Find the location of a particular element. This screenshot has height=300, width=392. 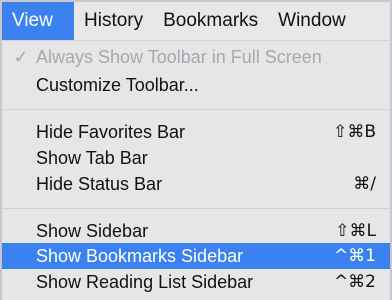

menu-item-hide-status-bar: Hide Status Bar ⌘/ is located at coordinates (196, 184).